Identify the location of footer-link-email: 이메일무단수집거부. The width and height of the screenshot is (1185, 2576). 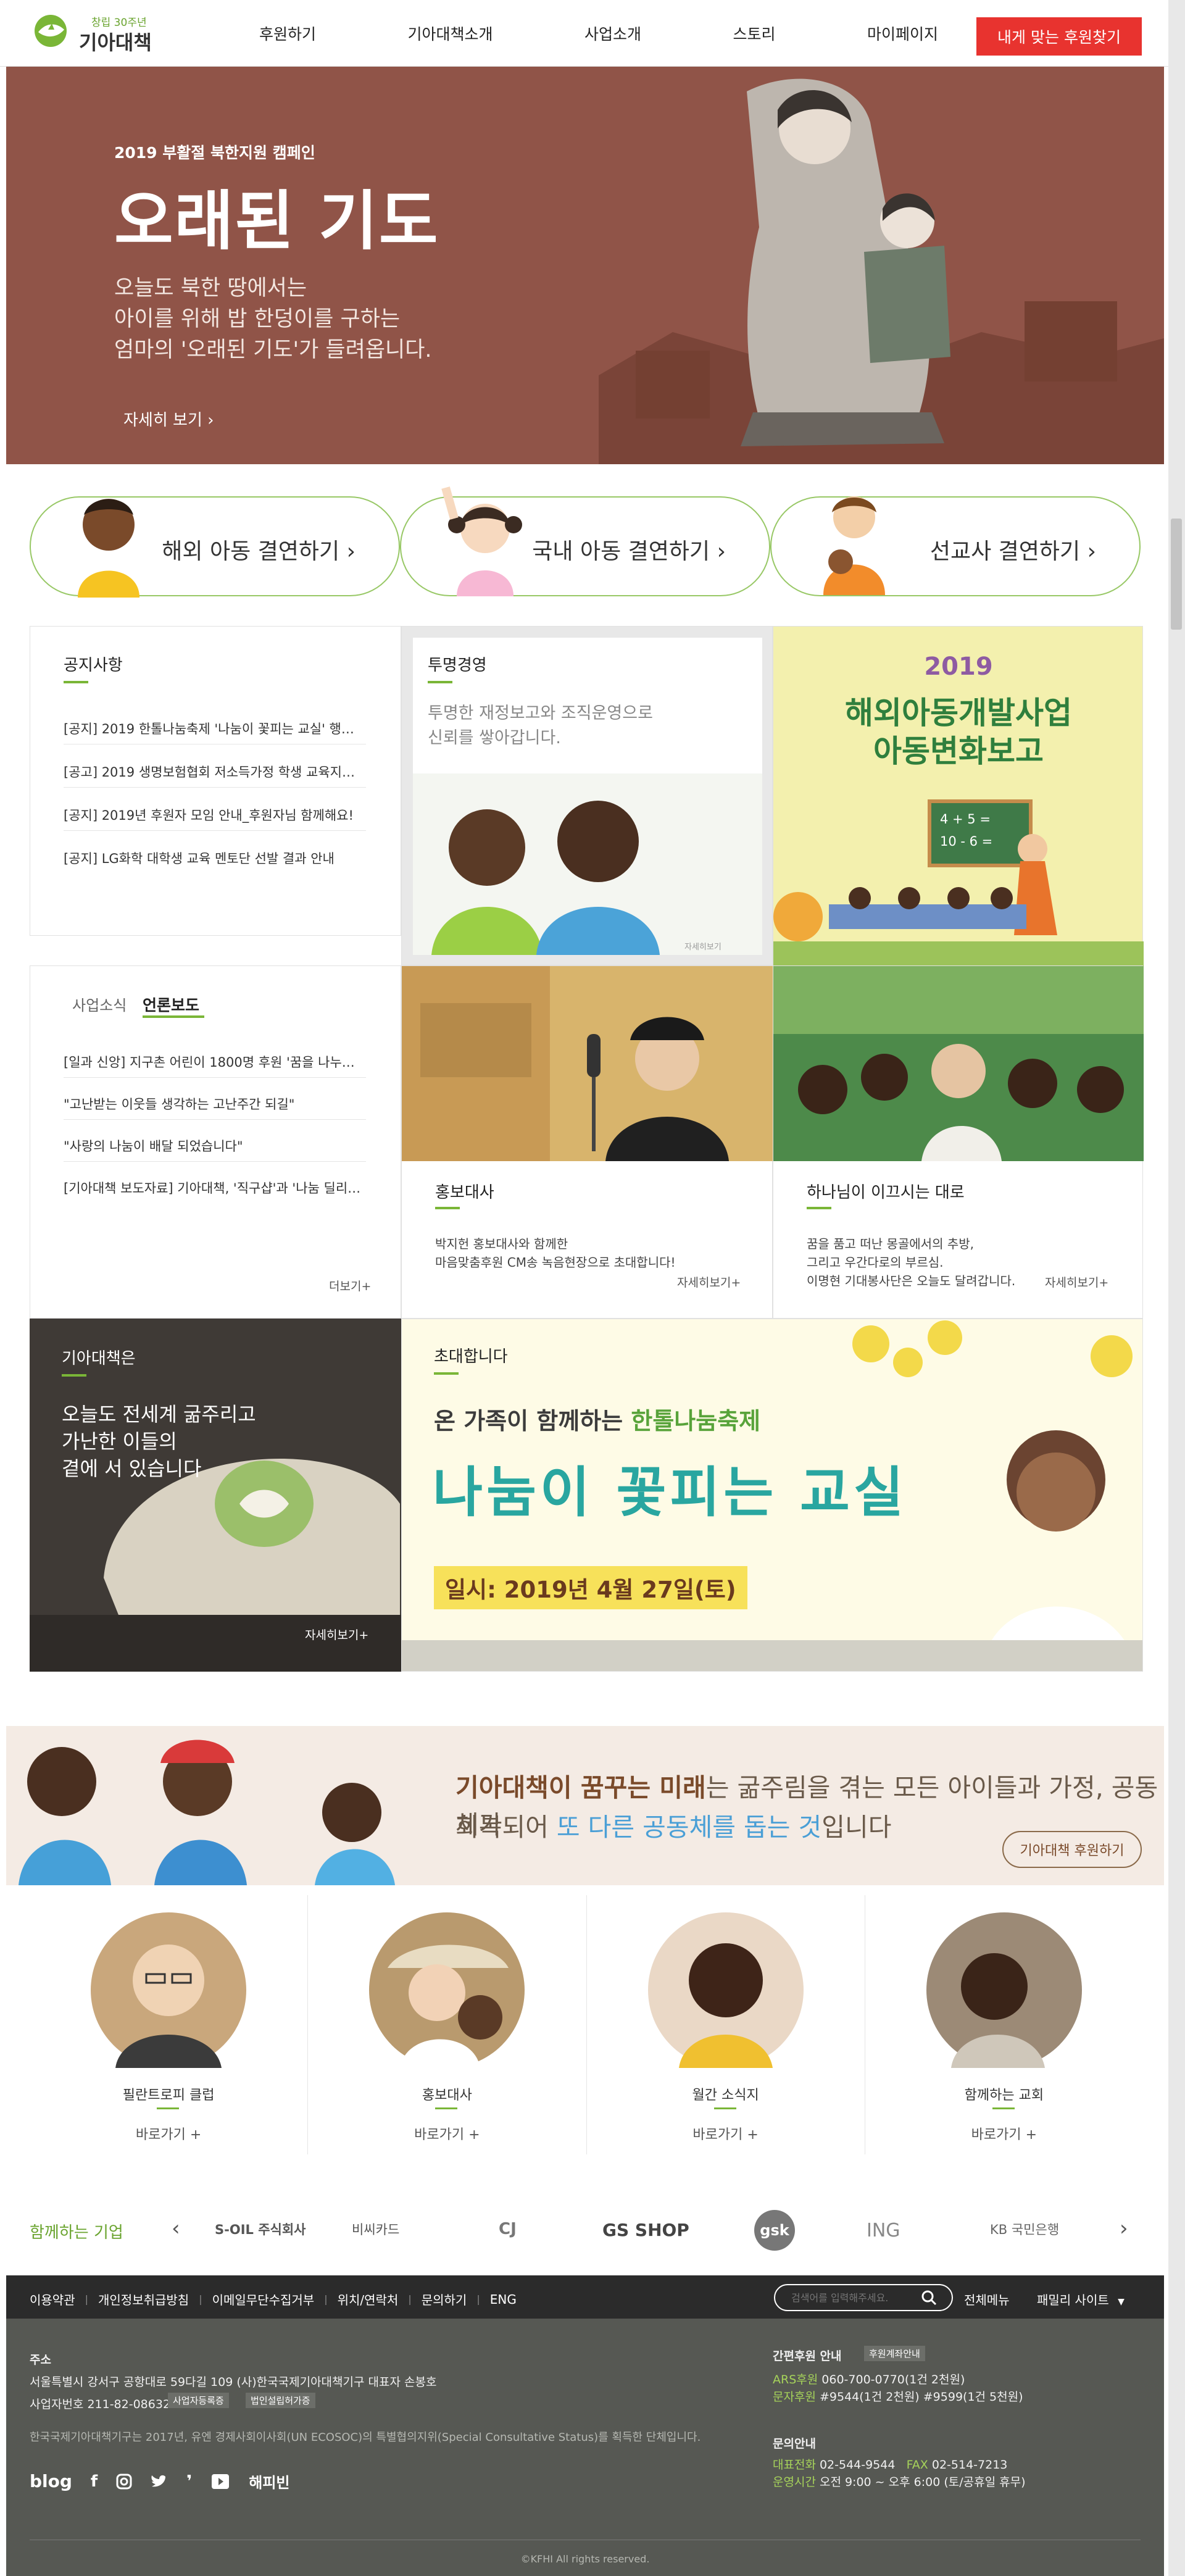
(263, 2299).